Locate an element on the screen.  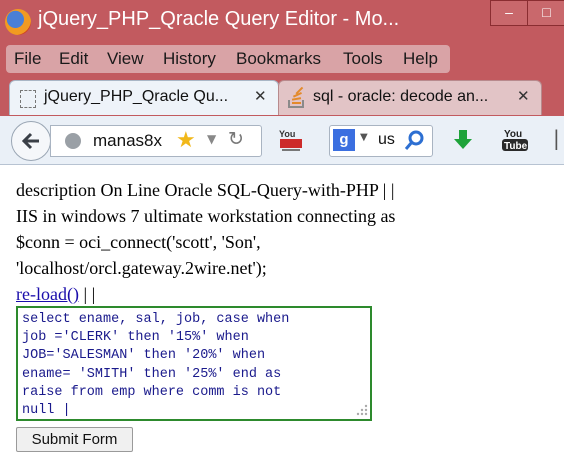
url-dropdown-icon: ▼ is located at coordinates (211, 139).